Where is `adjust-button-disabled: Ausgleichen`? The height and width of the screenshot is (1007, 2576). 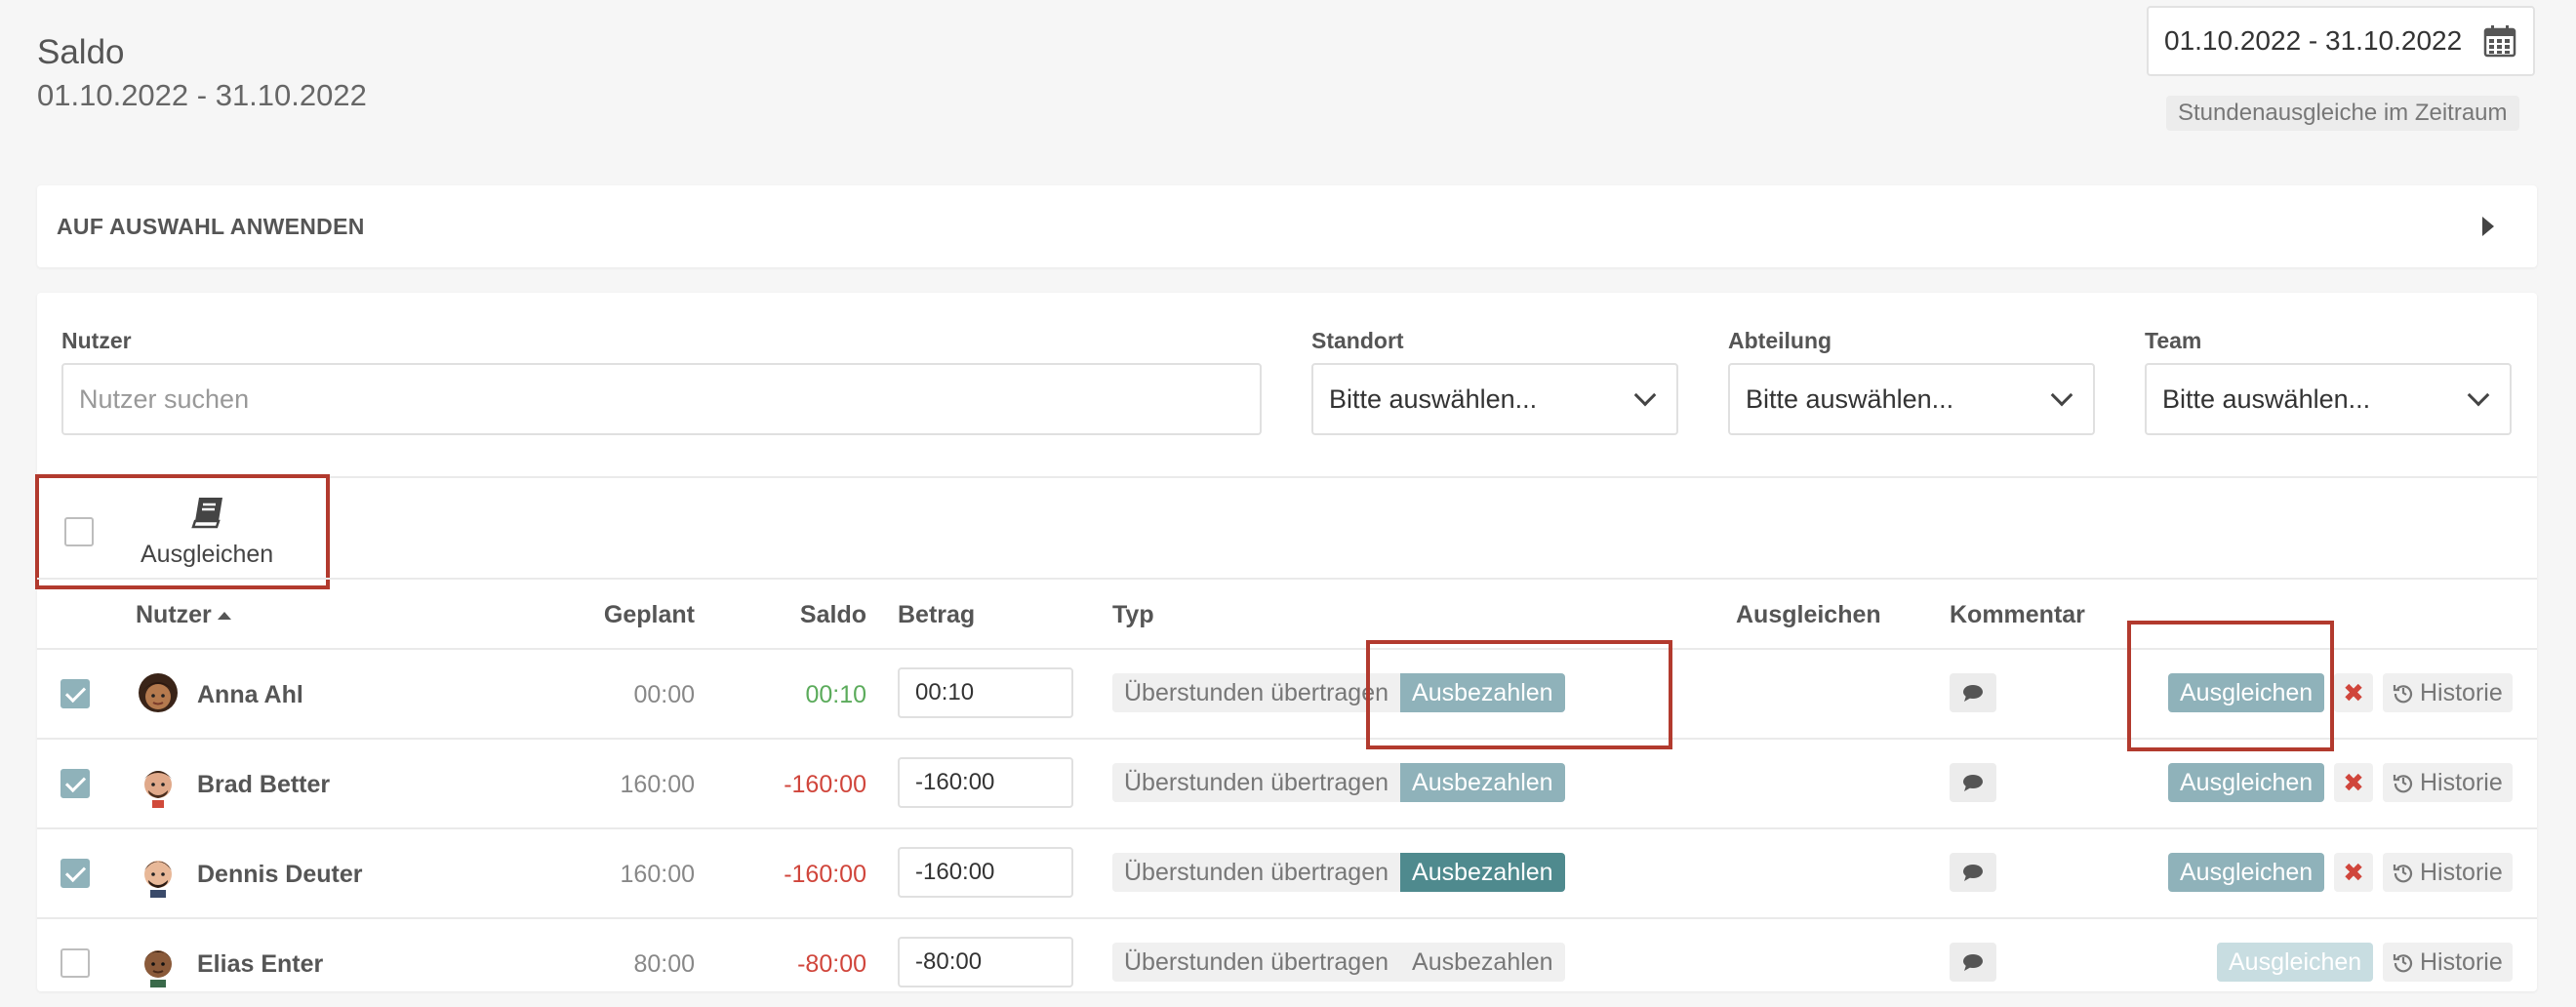 adjust-button-disabled: Ausgleichen is located at coordinates (2295, 962).